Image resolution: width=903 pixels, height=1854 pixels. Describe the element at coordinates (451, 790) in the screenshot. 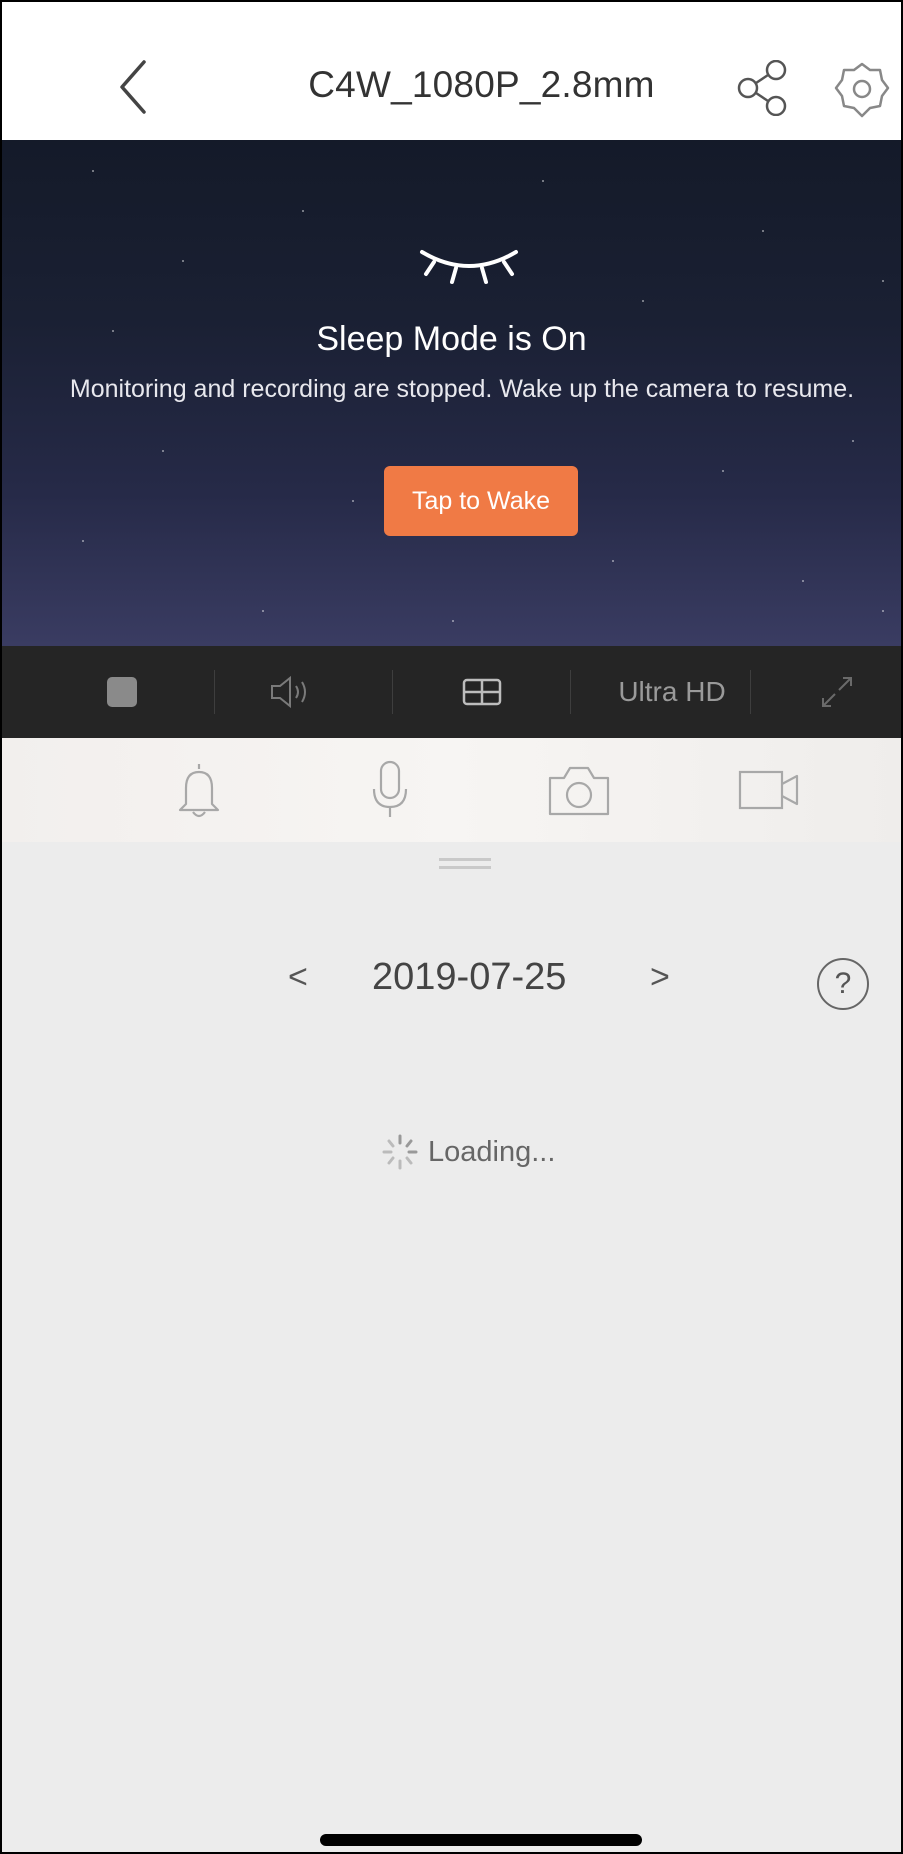

I see `action-bar` at that location.